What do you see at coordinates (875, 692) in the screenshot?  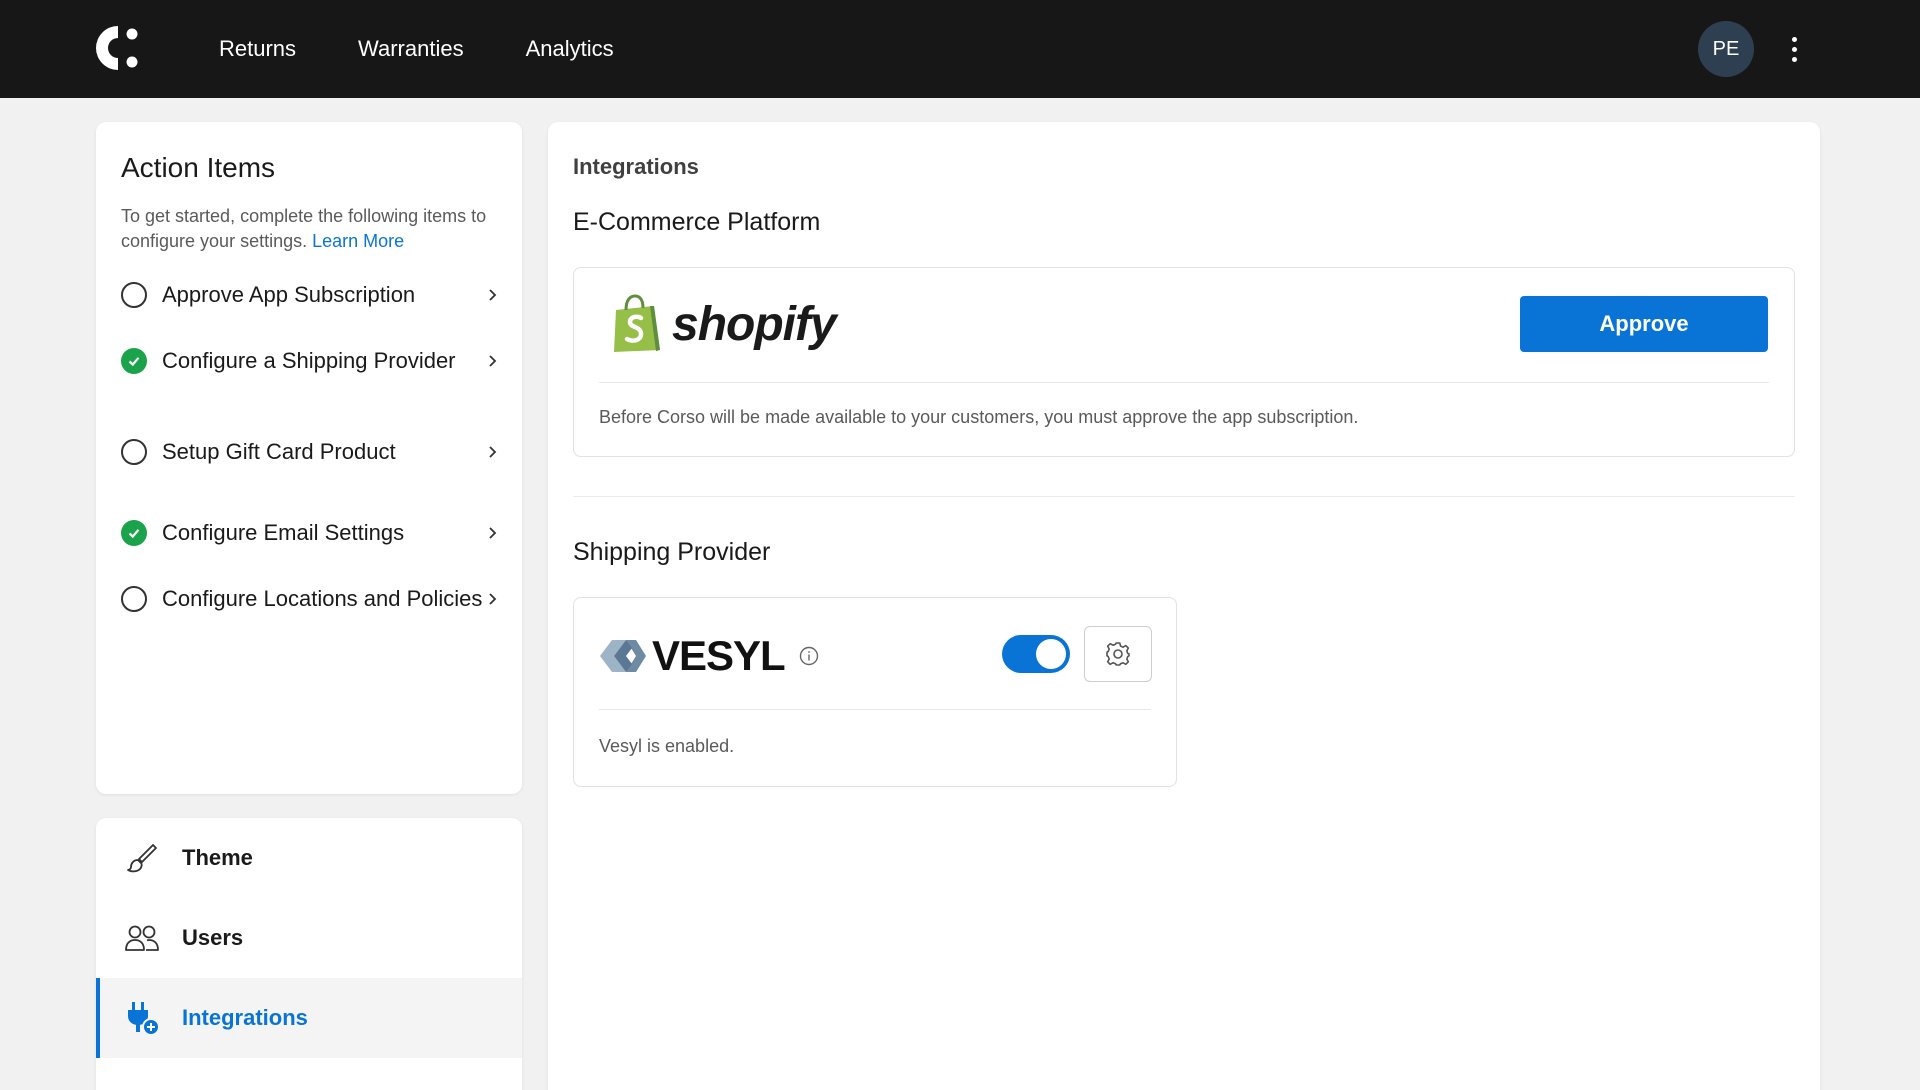 I see `vesyl-integration-panel: VESYL Vesyl is enabled.` at bounding box center [875, 692].